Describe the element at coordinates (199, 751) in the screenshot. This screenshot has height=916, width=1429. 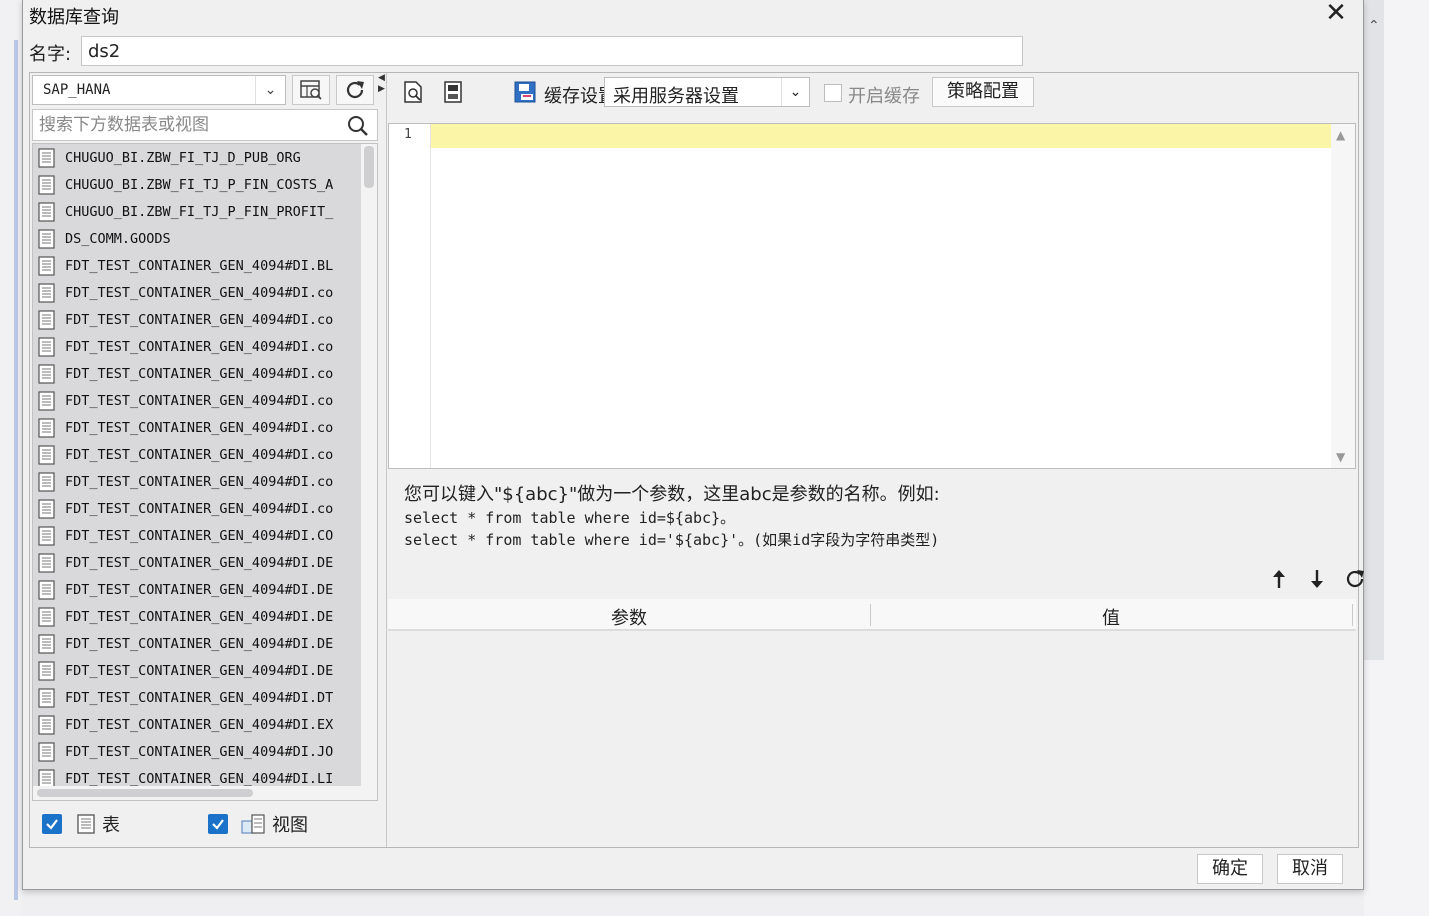
I see `table-name: FDT_TEST_CONTAINER_GEN_4094#DI.JO` at that location.